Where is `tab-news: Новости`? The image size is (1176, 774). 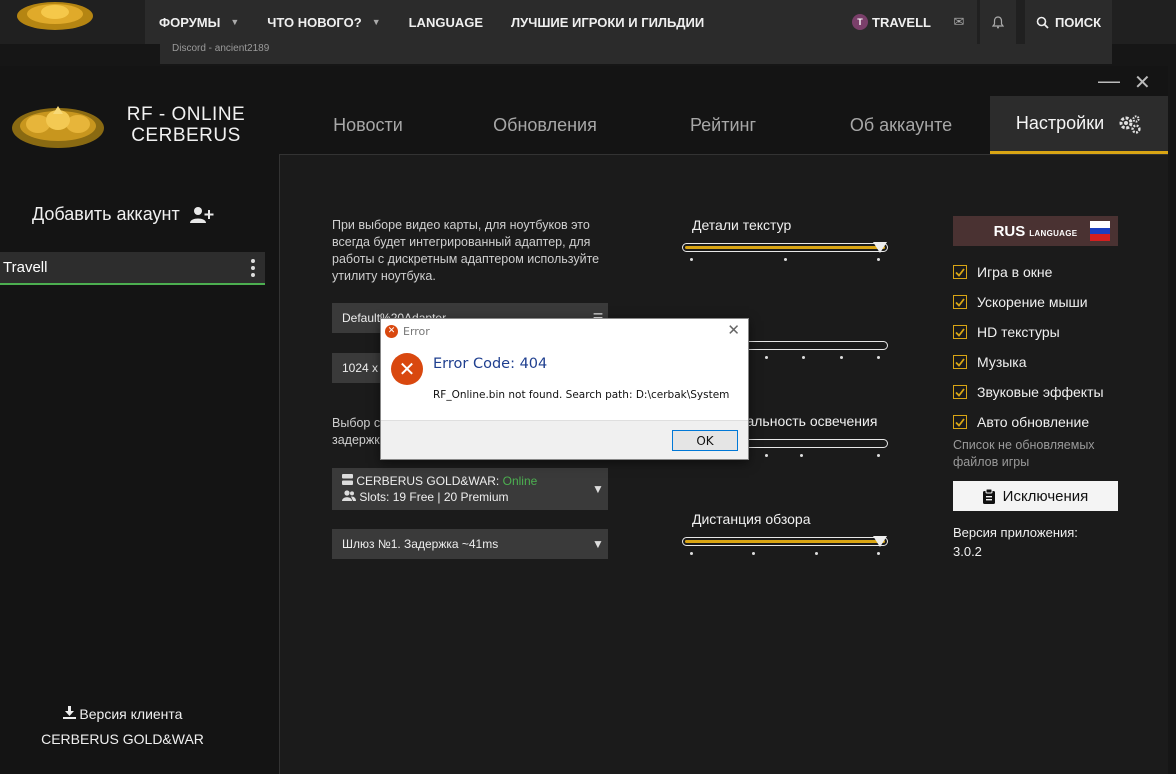
tab-news: Новости is located at coordinates (368, 125).